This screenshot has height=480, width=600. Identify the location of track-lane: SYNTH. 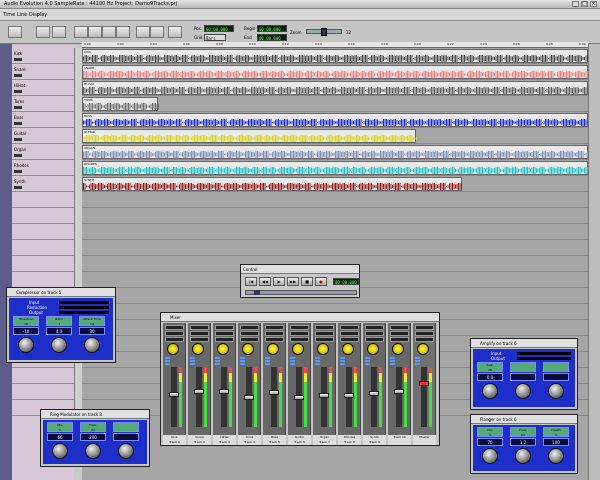
(335, 184).